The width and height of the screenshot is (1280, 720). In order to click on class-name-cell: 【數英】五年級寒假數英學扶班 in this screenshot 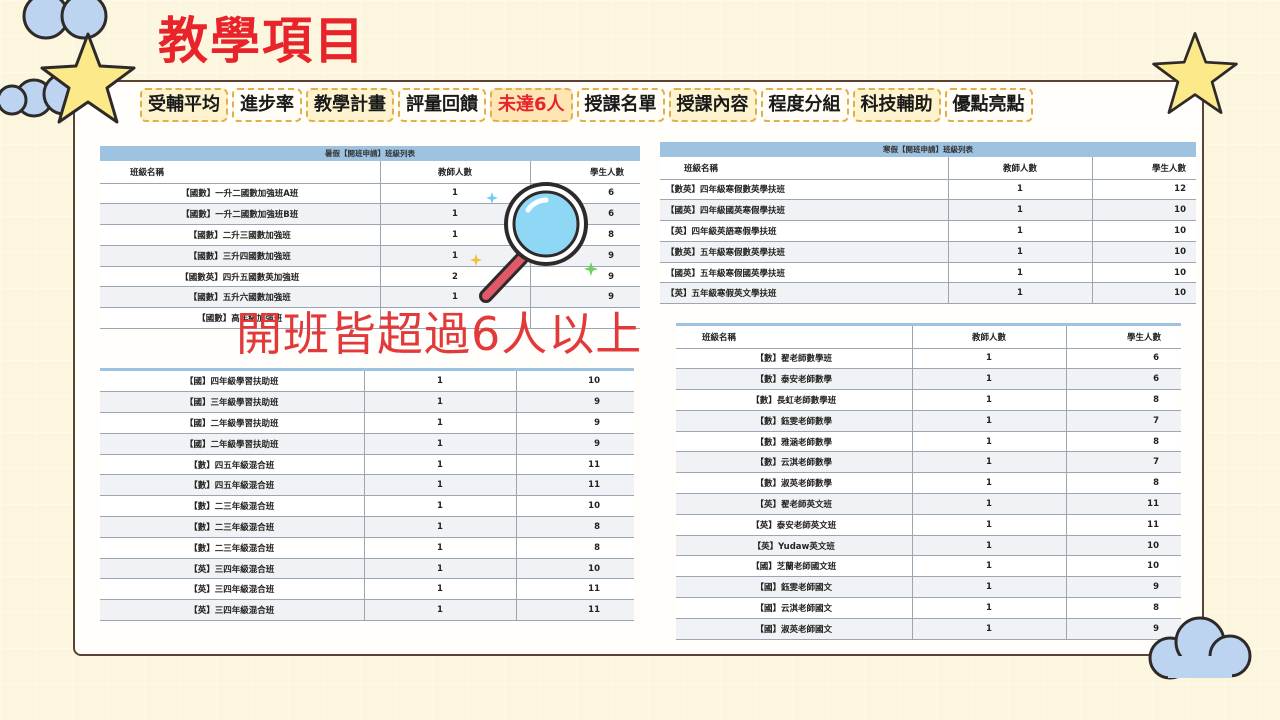, I will do `click(804, 252)`.